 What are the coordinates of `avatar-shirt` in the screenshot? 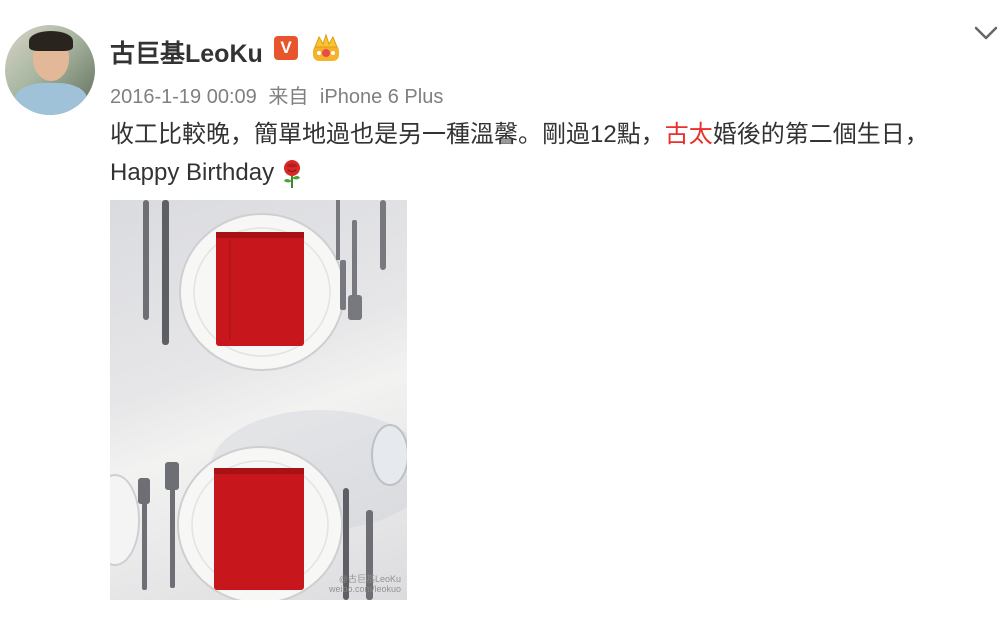 It's located at (51, 99).